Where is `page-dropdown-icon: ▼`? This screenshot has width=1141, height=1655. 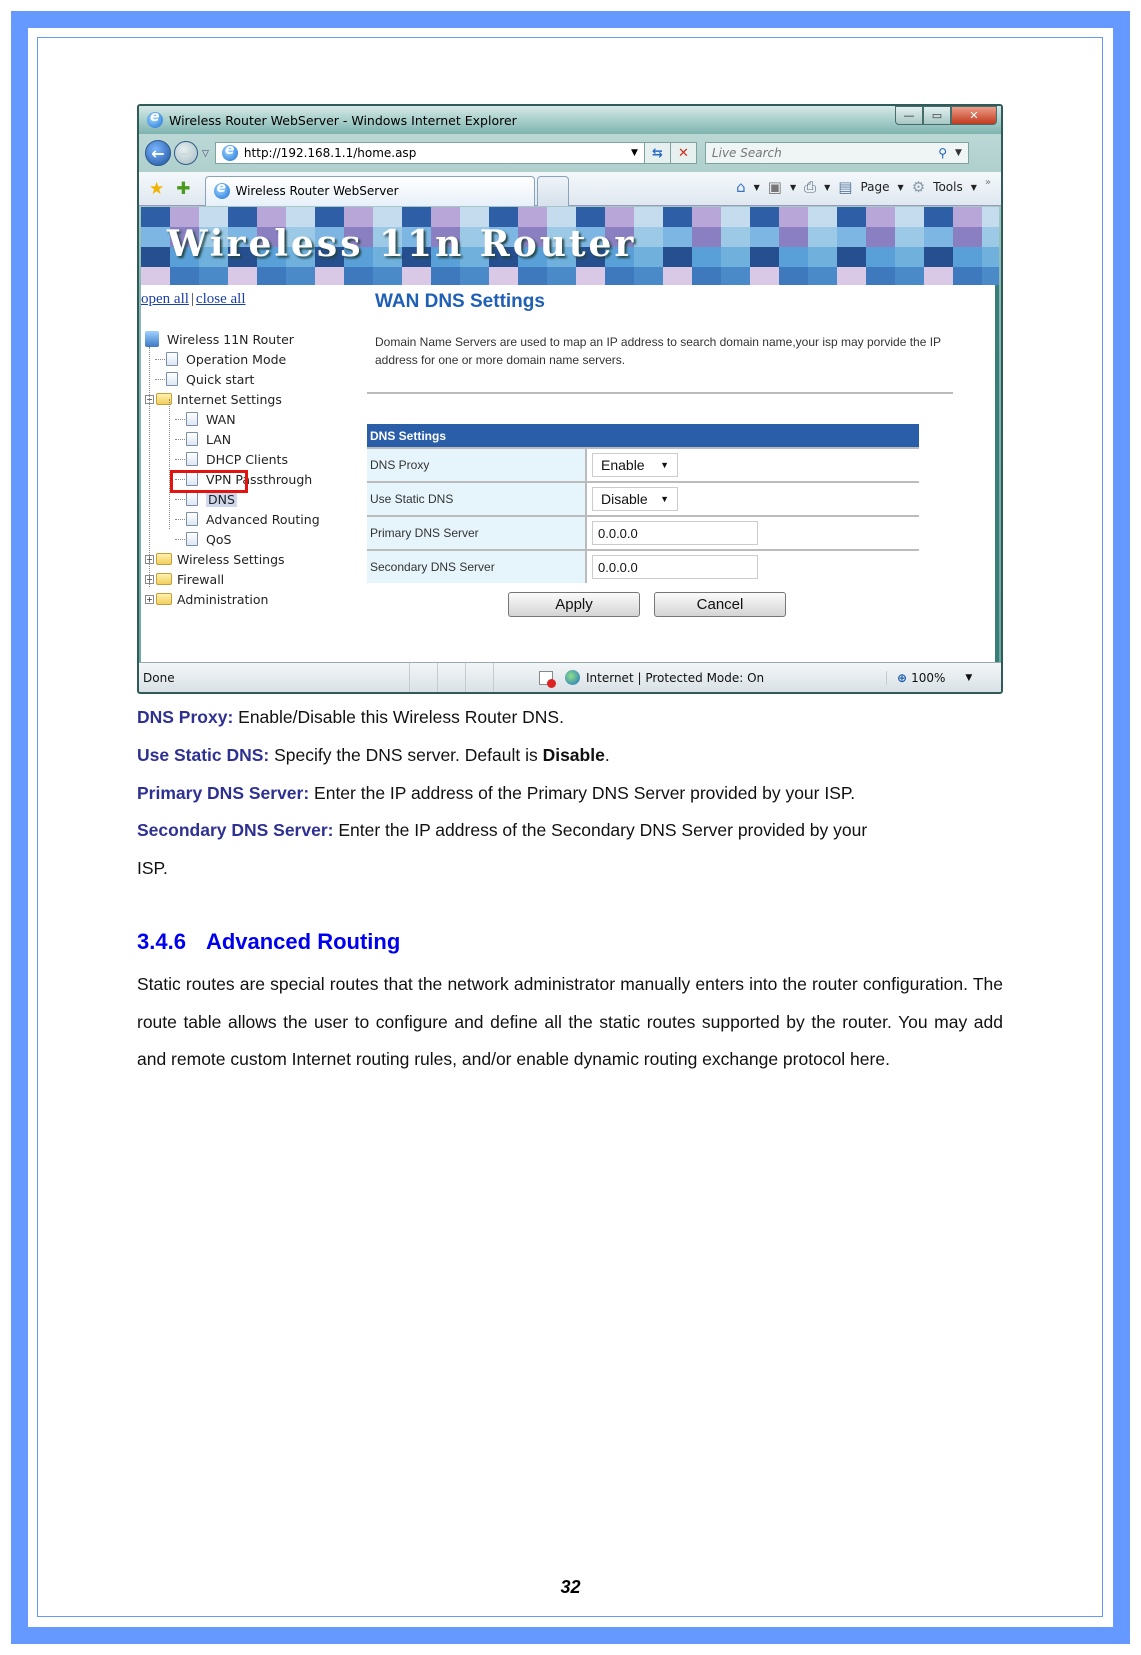 page-dropdown-icon: ▼ is located at coordinates (901, 187).